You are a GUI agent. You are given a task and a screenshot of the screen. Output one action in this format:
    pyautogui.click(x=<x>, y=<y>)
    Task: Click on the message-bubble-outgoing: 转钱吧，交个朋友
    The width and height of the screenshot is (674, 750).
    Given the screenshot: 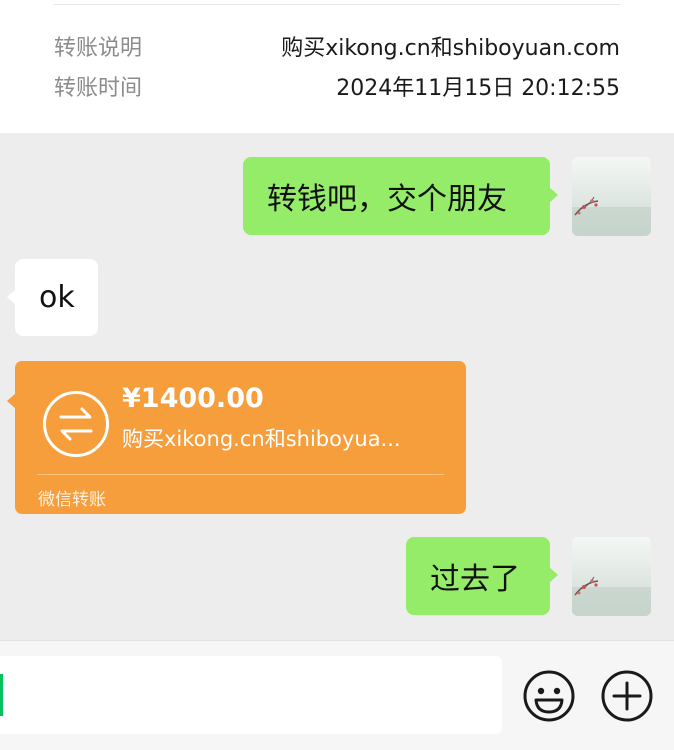 What is the action you would take?
    pyautogui.click(x=400, y=196)
    